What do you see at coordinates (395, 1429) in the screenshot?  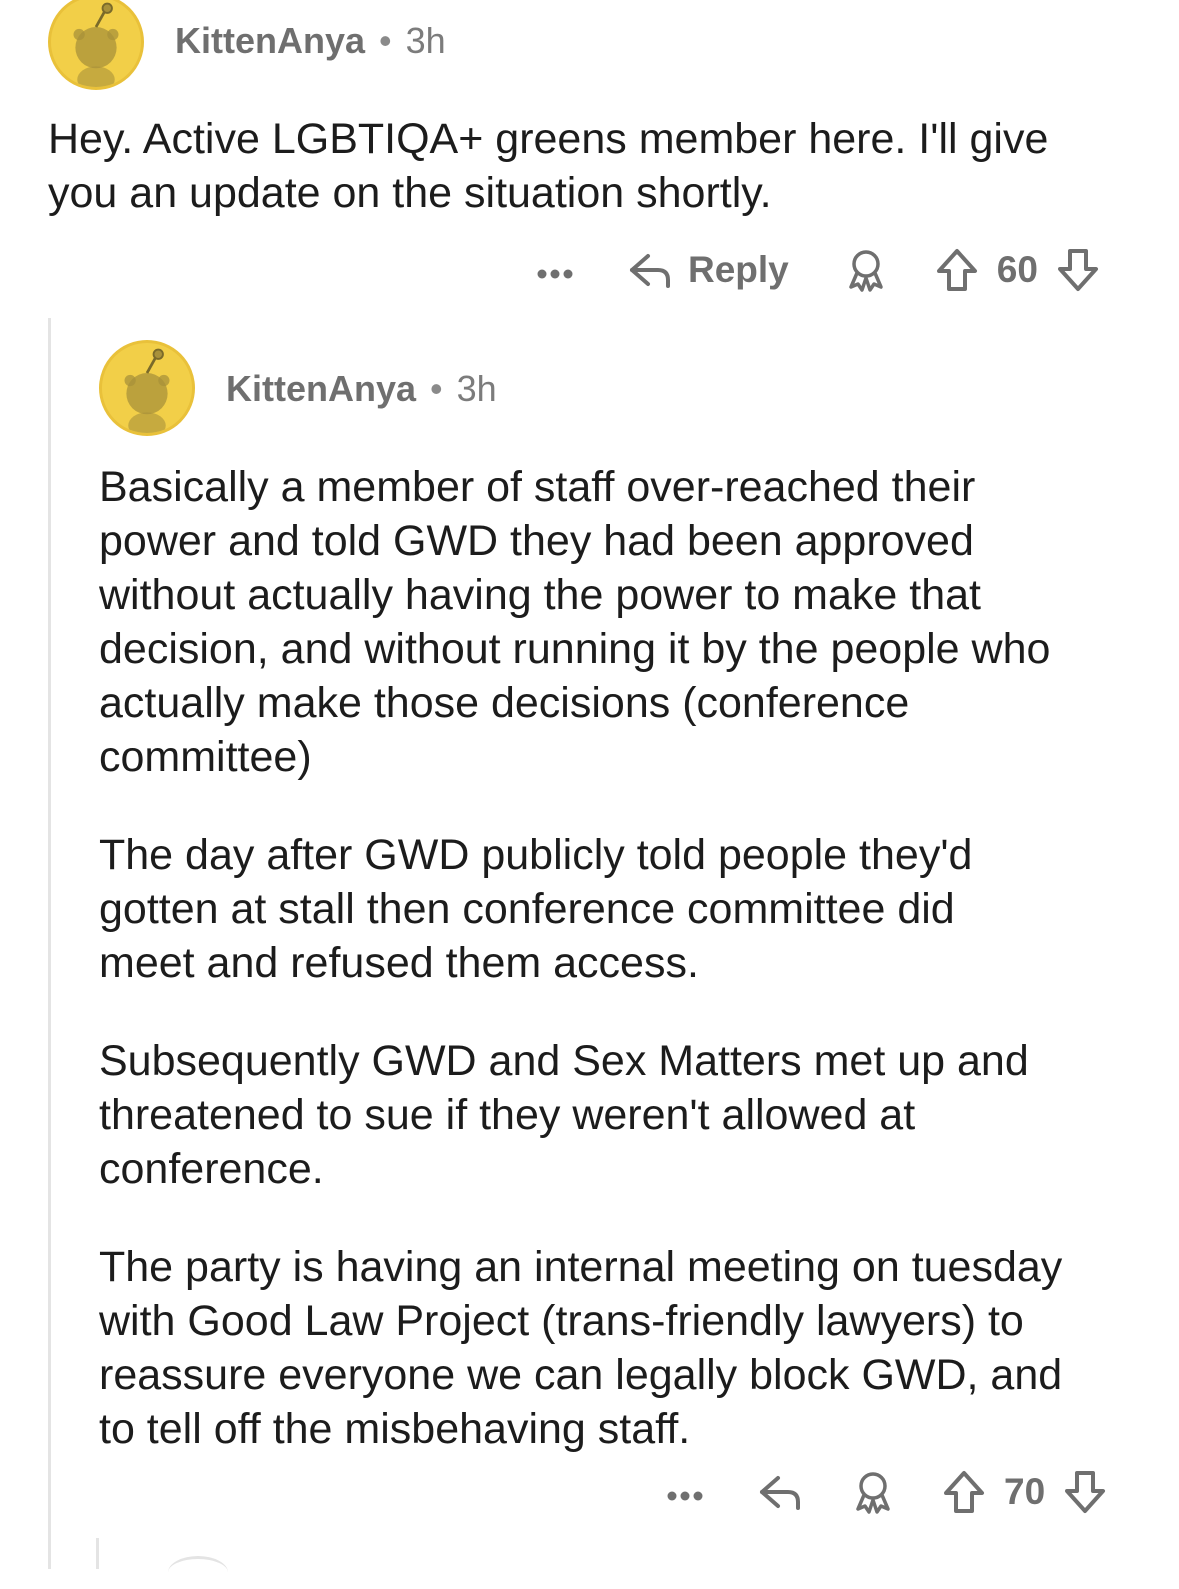 I see `comment-text-line: to tell off the misbehaving staff.` at bounding box center [395, 1429].